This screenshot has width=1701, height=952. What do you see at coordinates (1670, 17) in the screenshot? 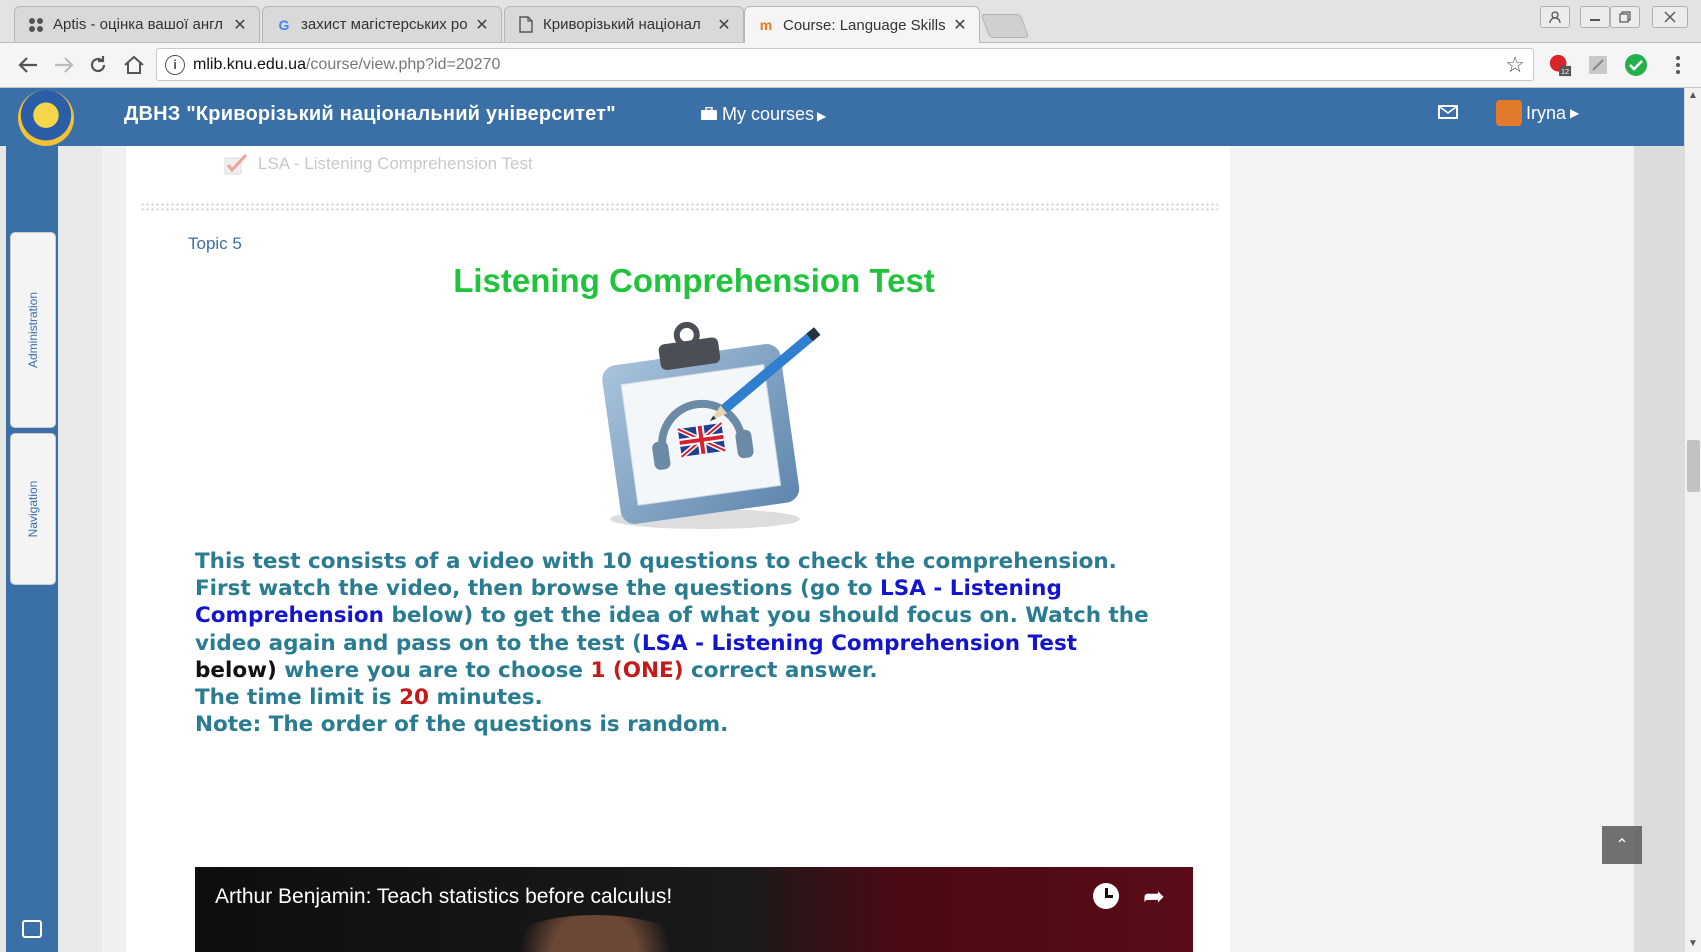
I see `close-window-icon` at bounding box center [1670, 17].